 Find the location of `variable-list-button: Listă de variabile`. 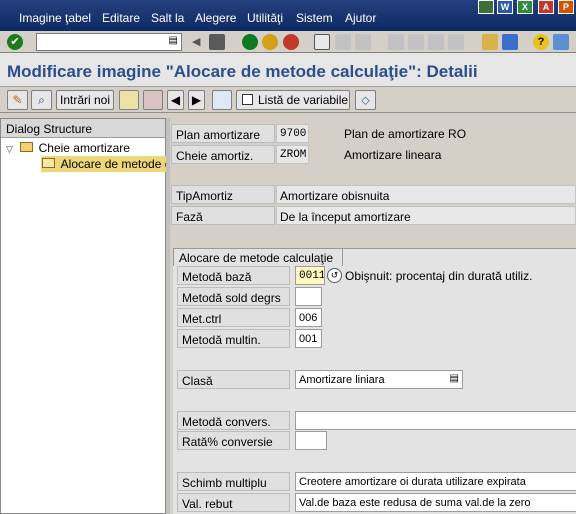

variable-list-button: Listă de variabile is located at coordinates (293, 100).